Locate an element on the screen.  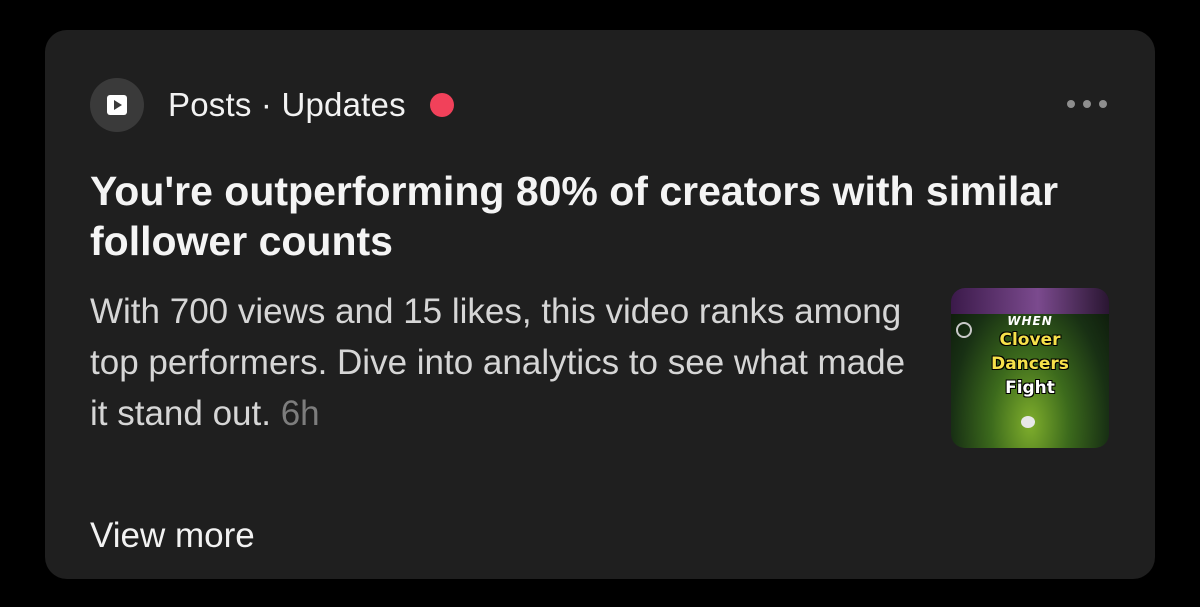
timestamp: 6h is located at coordinates (300, 413).